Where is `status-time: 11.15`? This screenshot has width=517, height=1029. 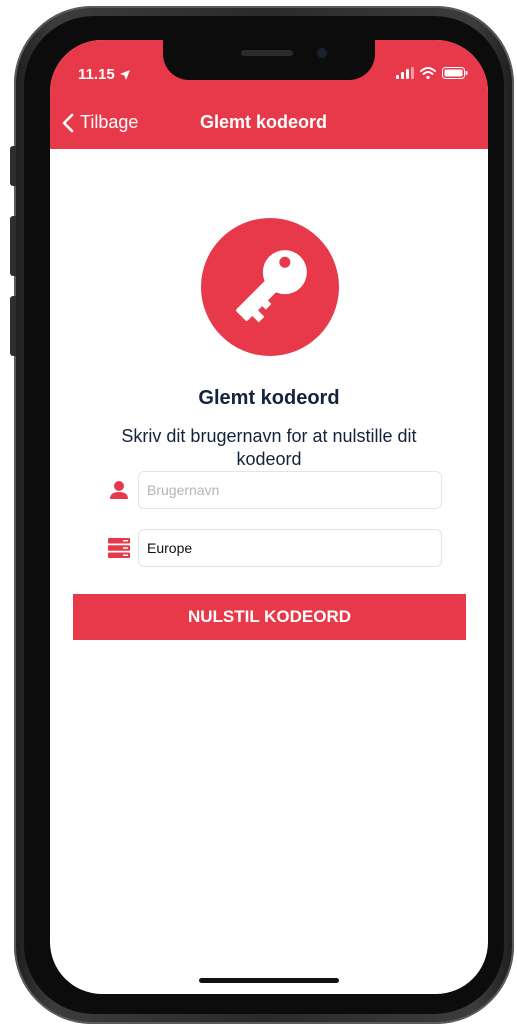 status-time: 11.15 is located at coordinates (104, 74).